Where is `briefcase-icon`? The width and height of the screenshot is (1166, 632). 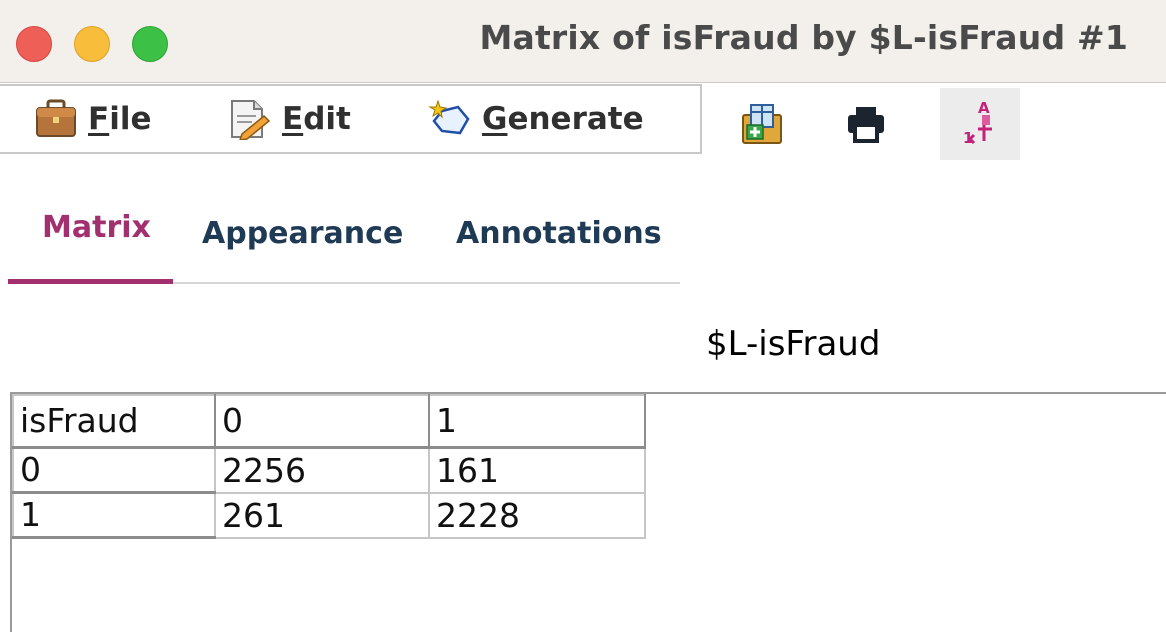
briefcase-icon is located at coordinates (56, 119).